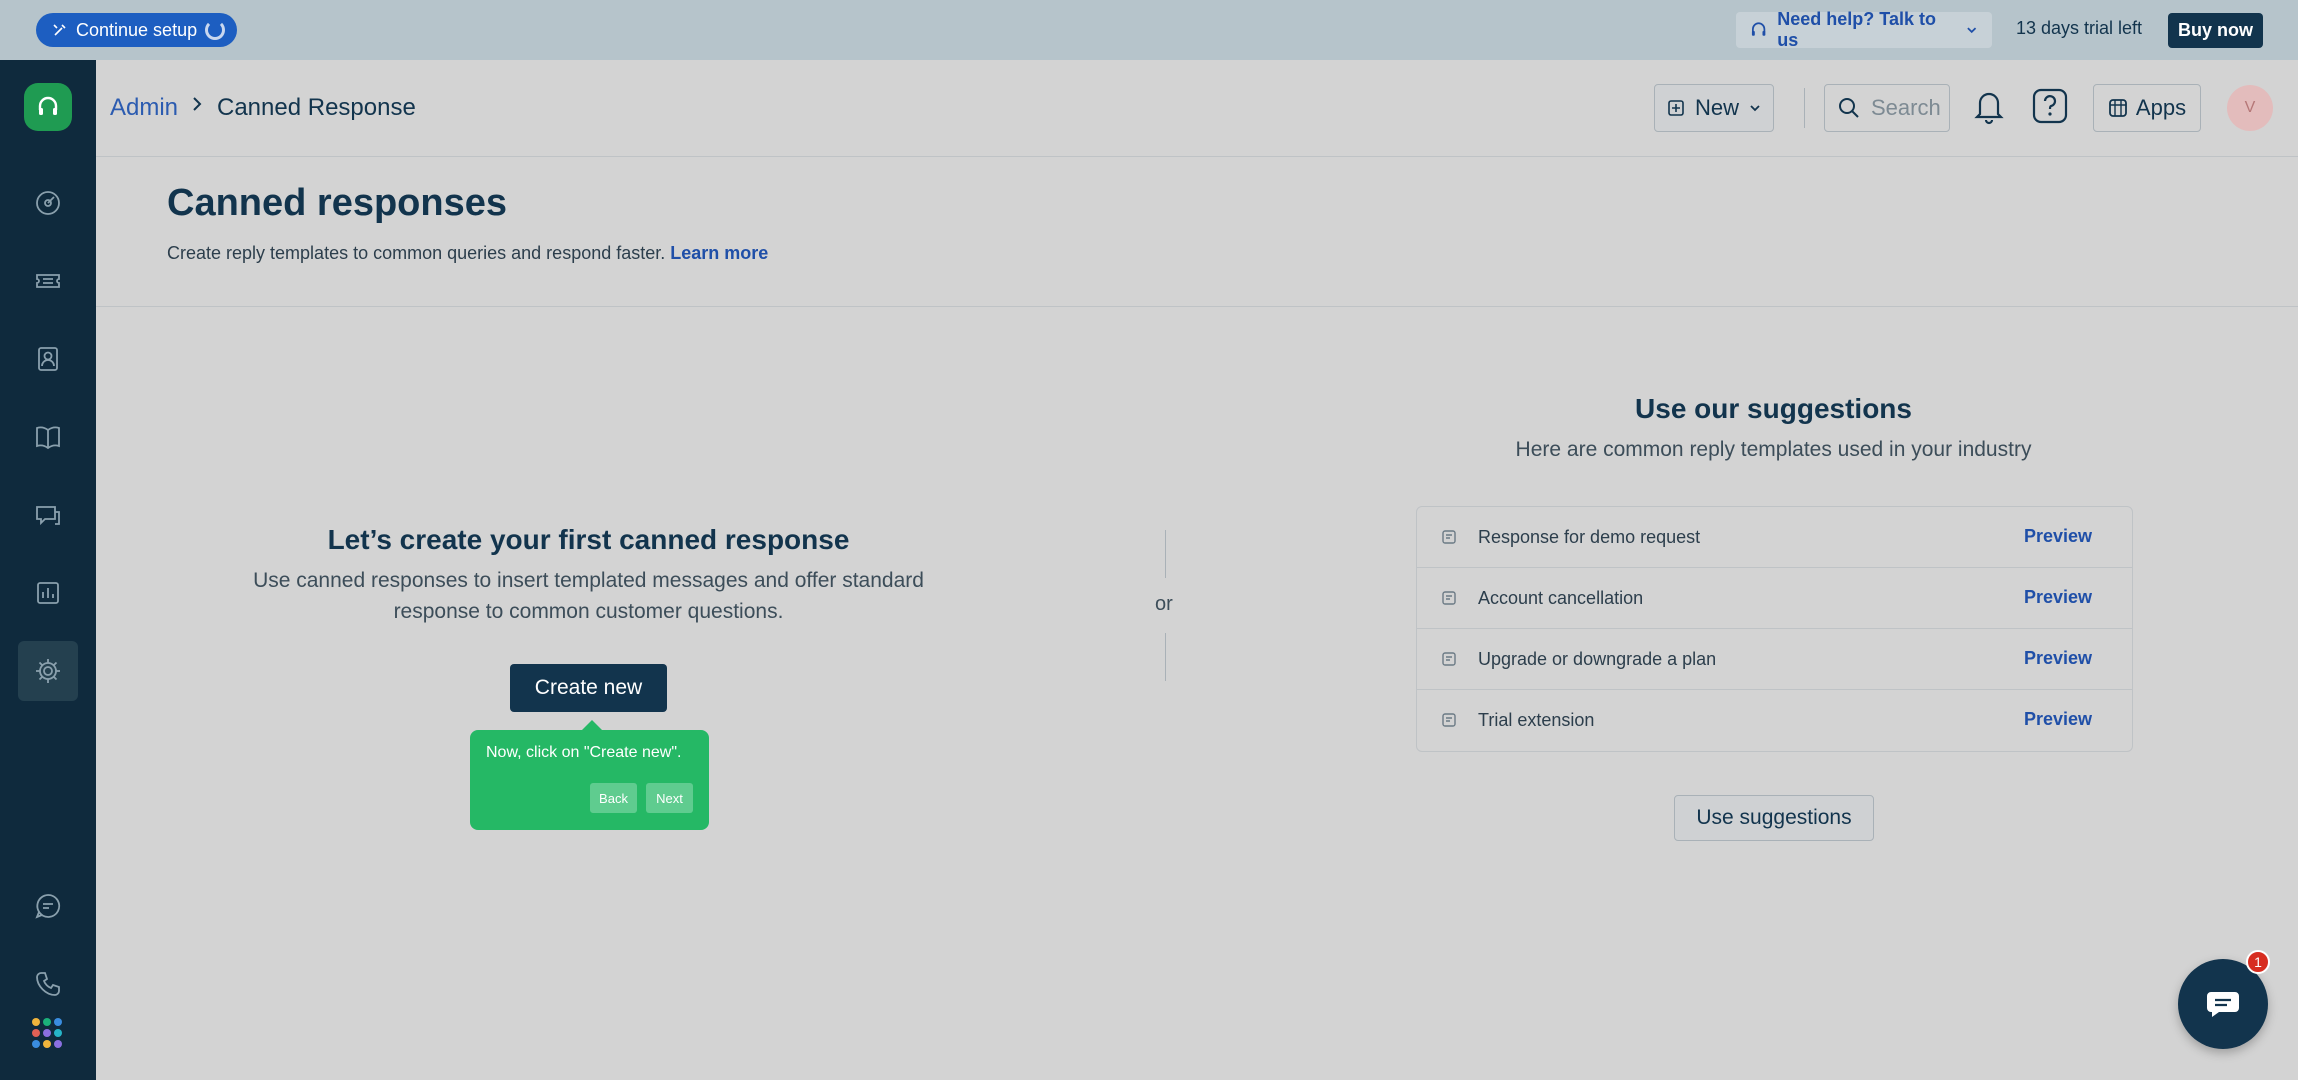  Describe the element at coordinates (1774, 598) in the screenshot. I see `list-item: Account cancellation Preview` at that location.